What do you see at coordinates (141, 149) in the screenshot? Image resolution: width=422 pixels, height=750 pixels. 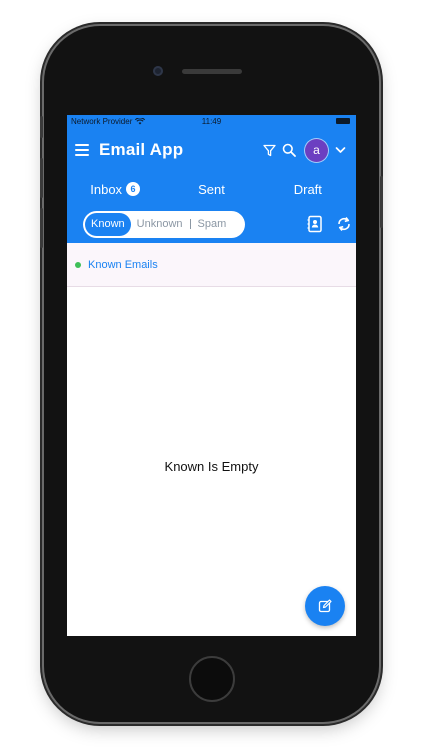 I see `app-title: Email App` at bounding box center [141, 149].